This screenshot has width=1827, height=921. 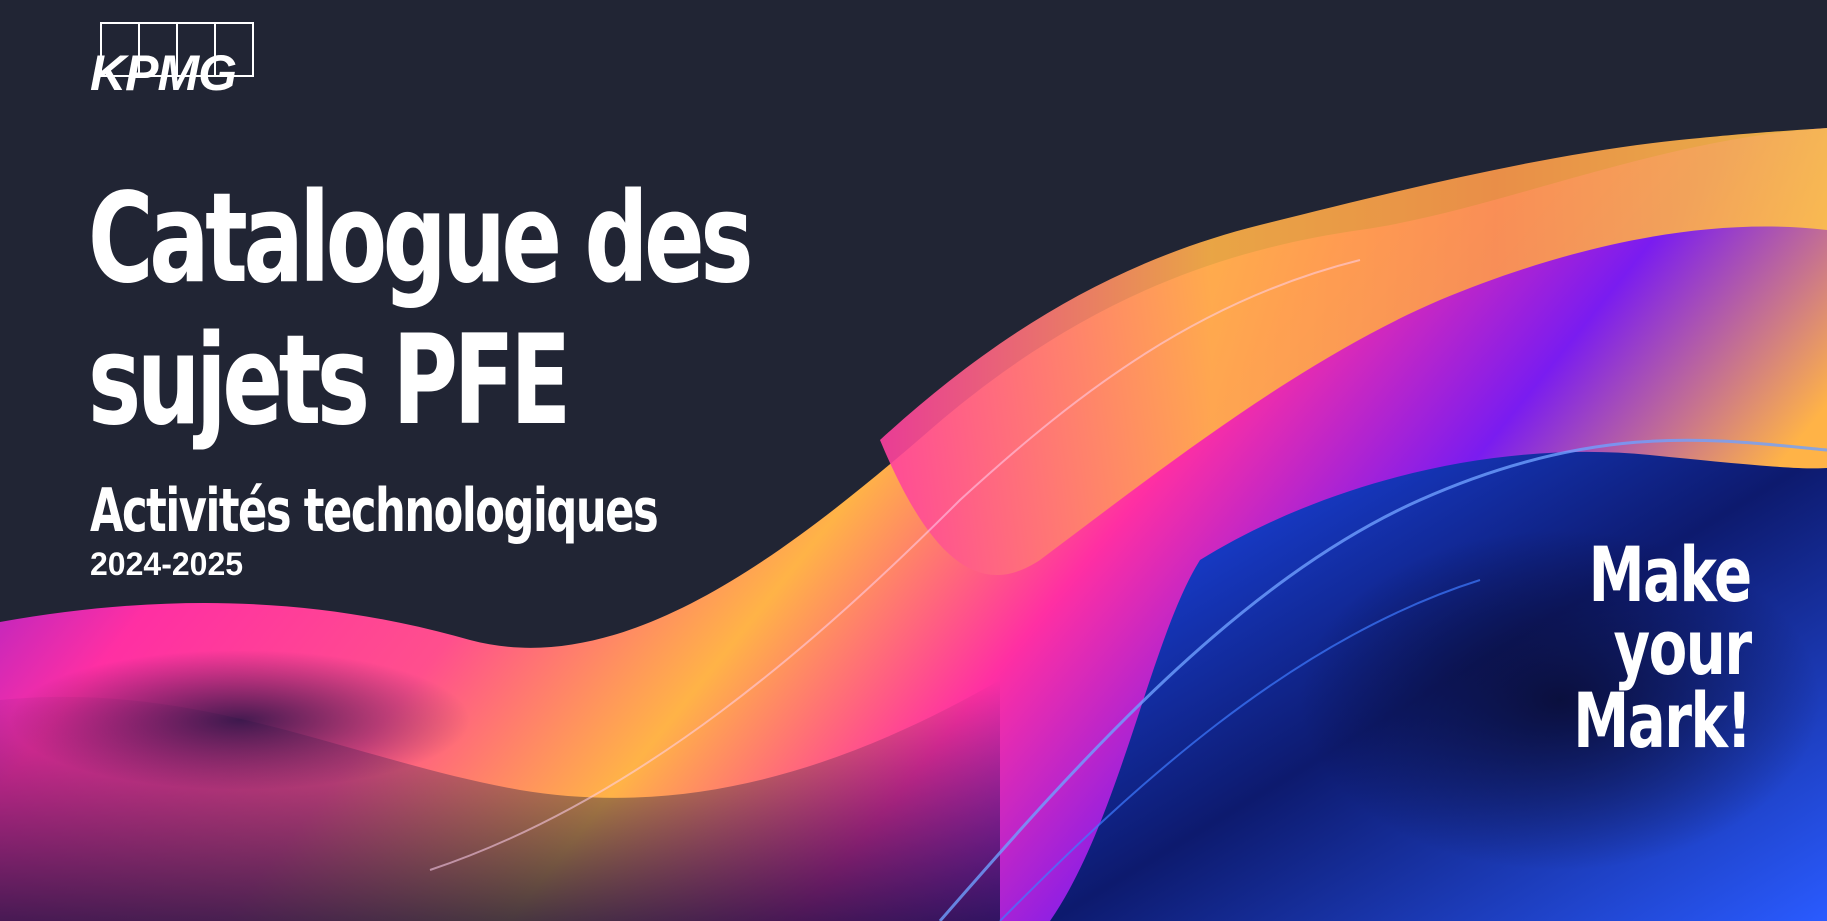 What do you see at coordinates (421, 239) in the screenshot?
I see `title-line-1: Catalogue des` at bounding box center [421, 239].